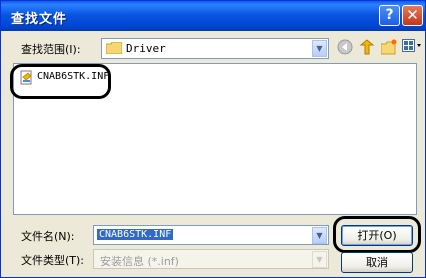  I want to click on look-in-combobox: Driver ▼, so click(215, 48).